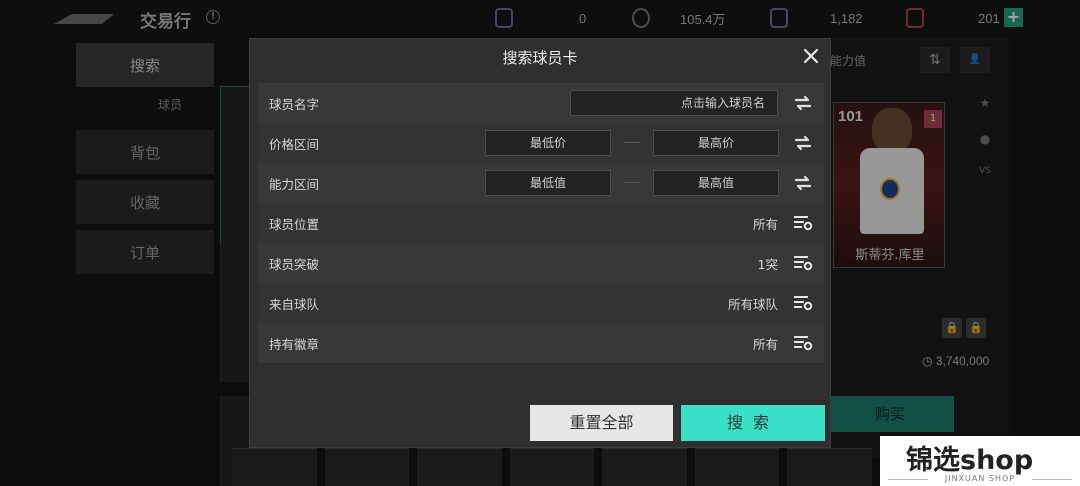 Image resolution: width=1080 pixels, height=486 pixels. I want to click on max-price-input: 最高价, so click(716, 143).